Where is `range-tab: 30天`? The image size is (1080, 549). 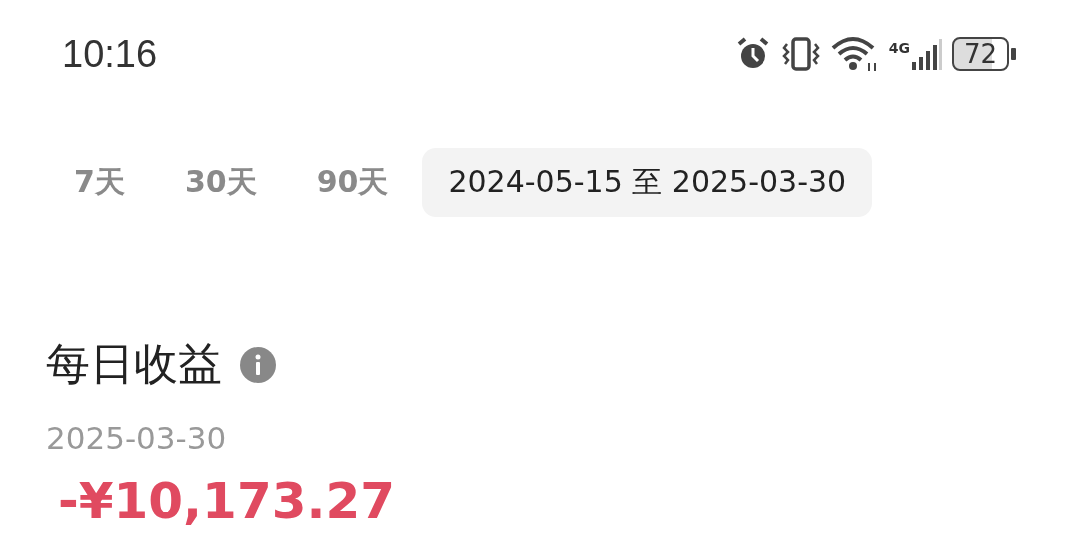 range-tab: 30天 is located at coordinates (220, 182).